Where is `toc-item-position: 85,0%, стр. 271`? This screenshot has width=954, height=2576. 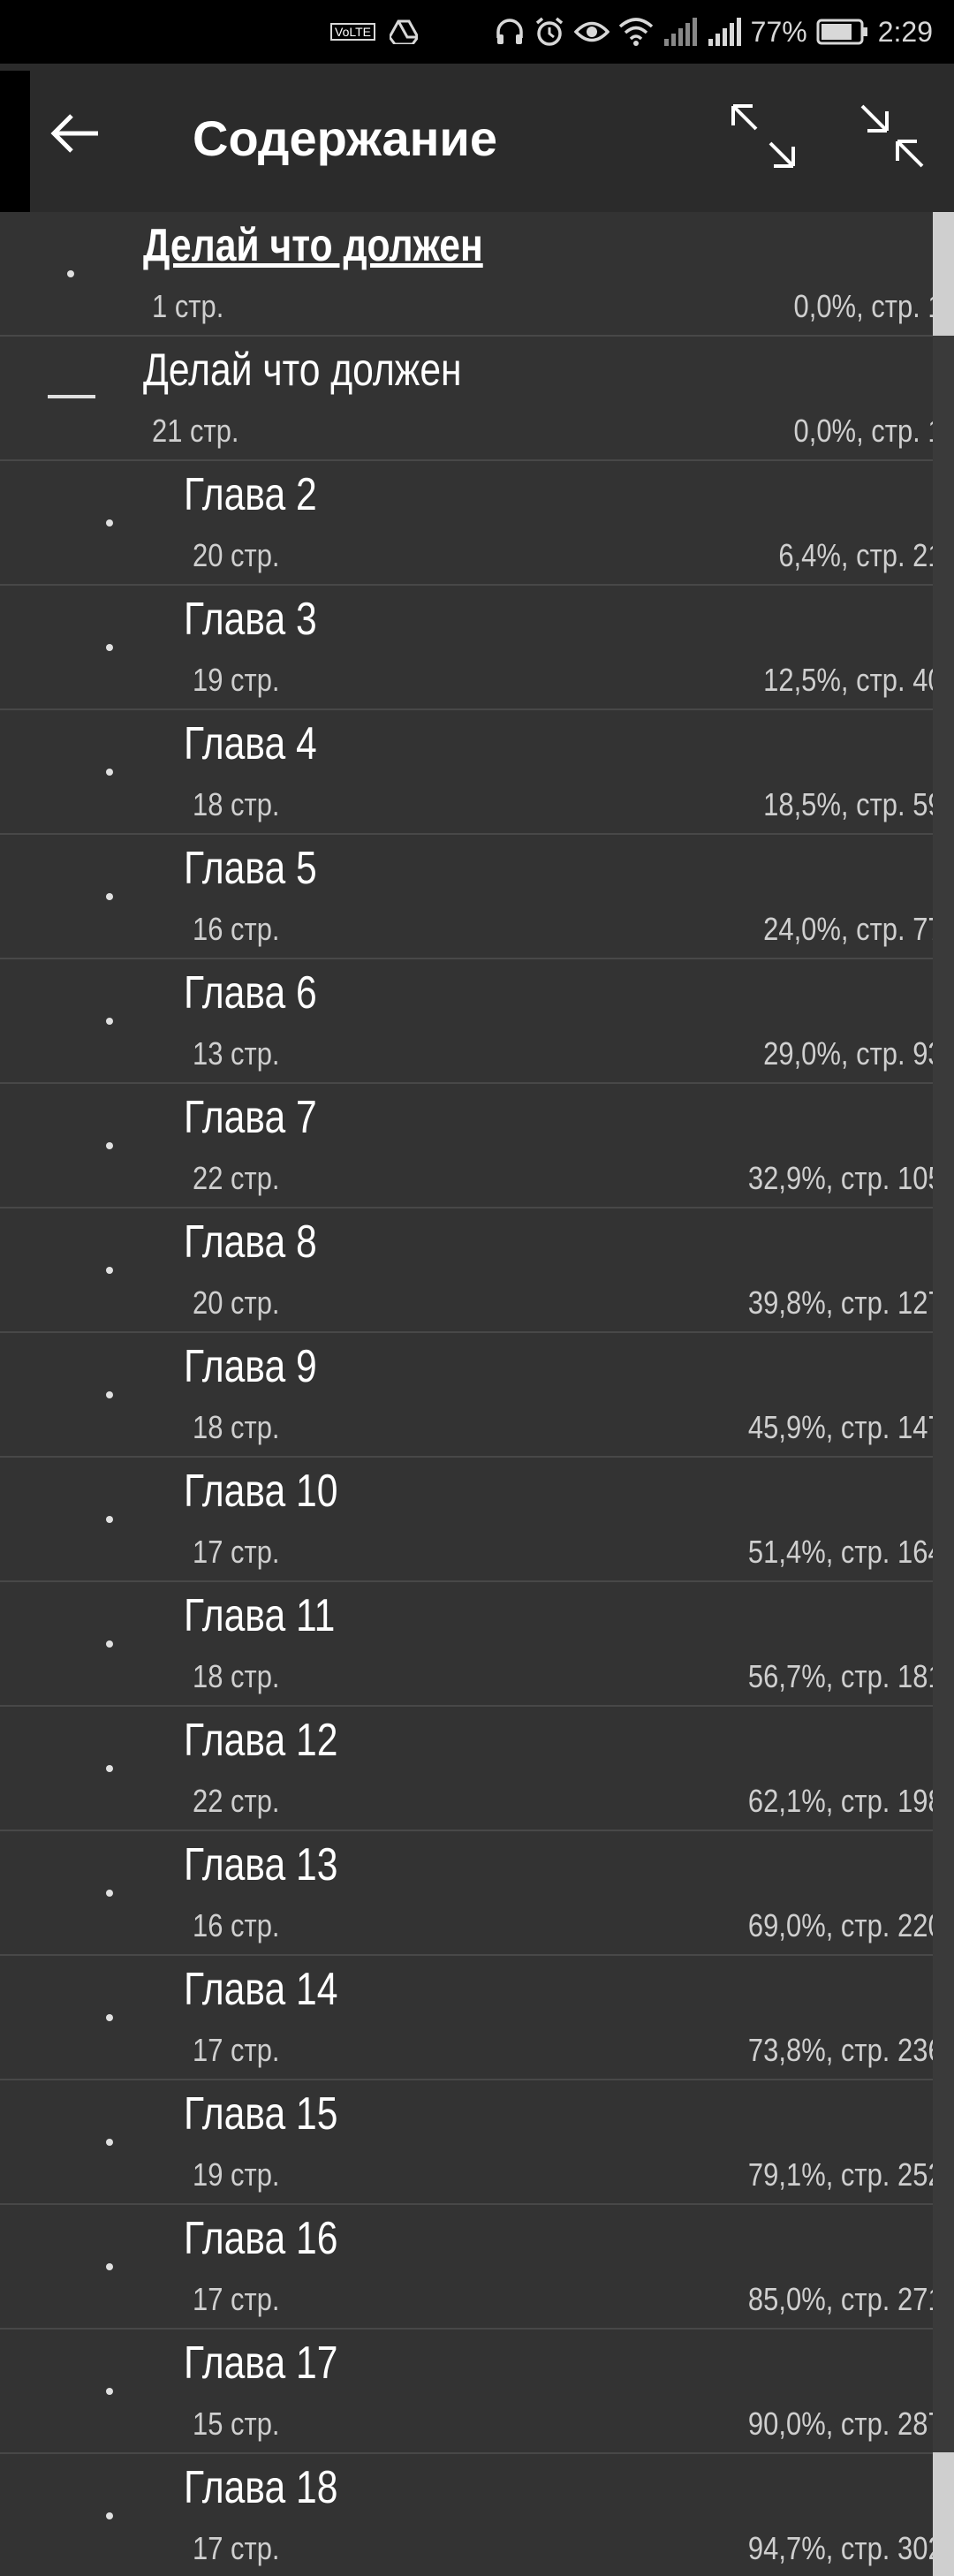 toc-item-position: 85,0%, стр. 271 is located at coordinates (845, 2299).